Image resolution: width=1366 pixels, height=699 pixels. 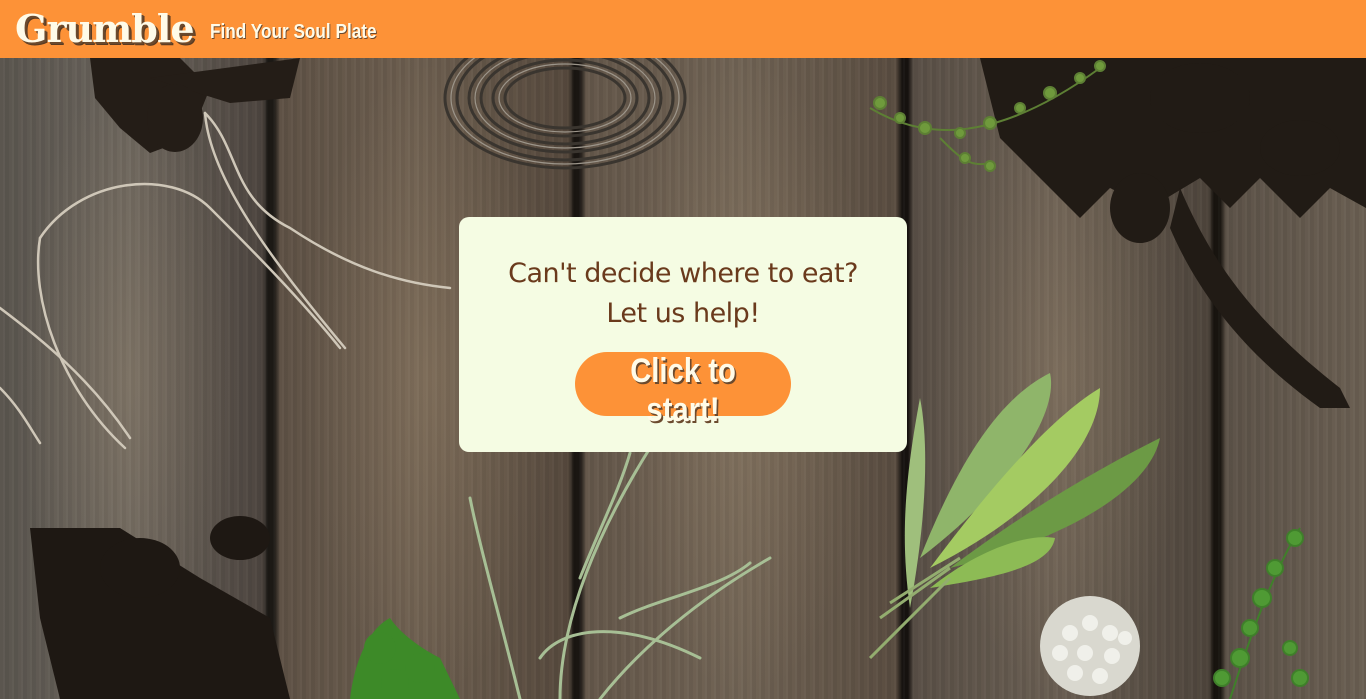 I want to click on start-button: Click to start!, so click(x=683, y=390).